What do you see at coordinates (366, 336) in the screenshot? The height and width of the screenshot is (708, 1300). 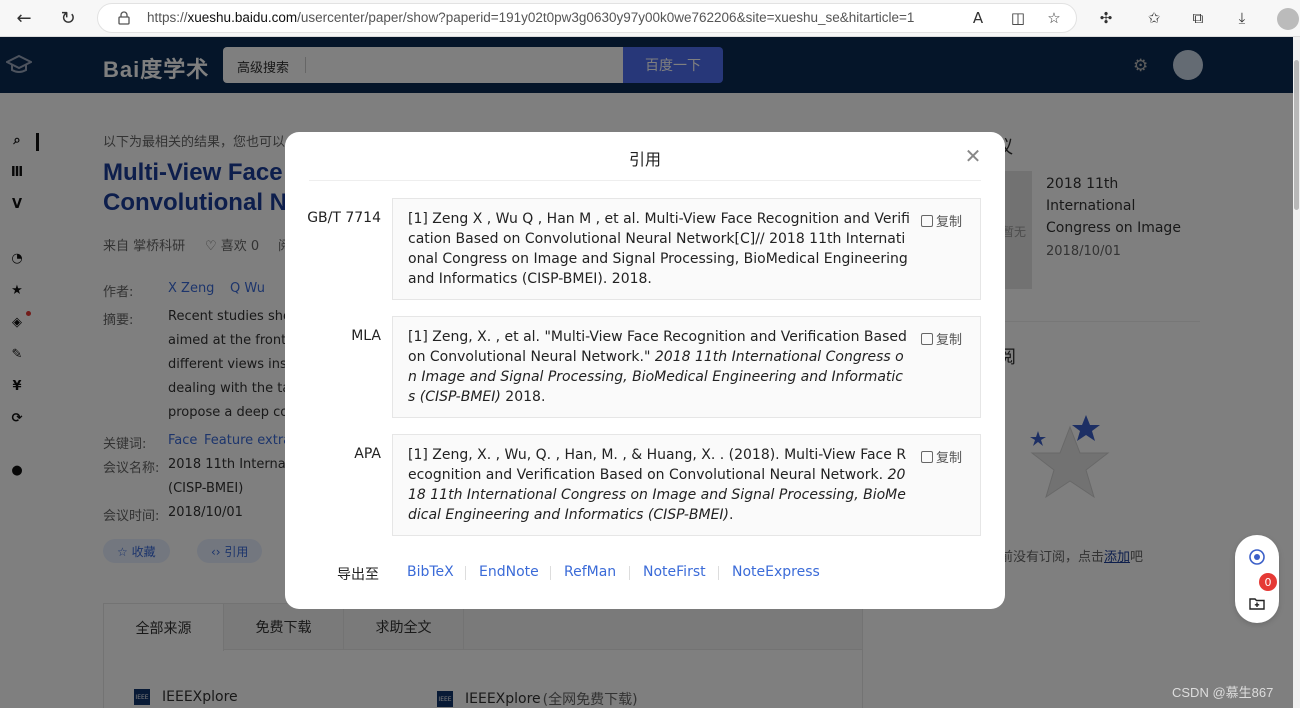 I see `citation-format-label: MLA` at bounding box center [366, 336].